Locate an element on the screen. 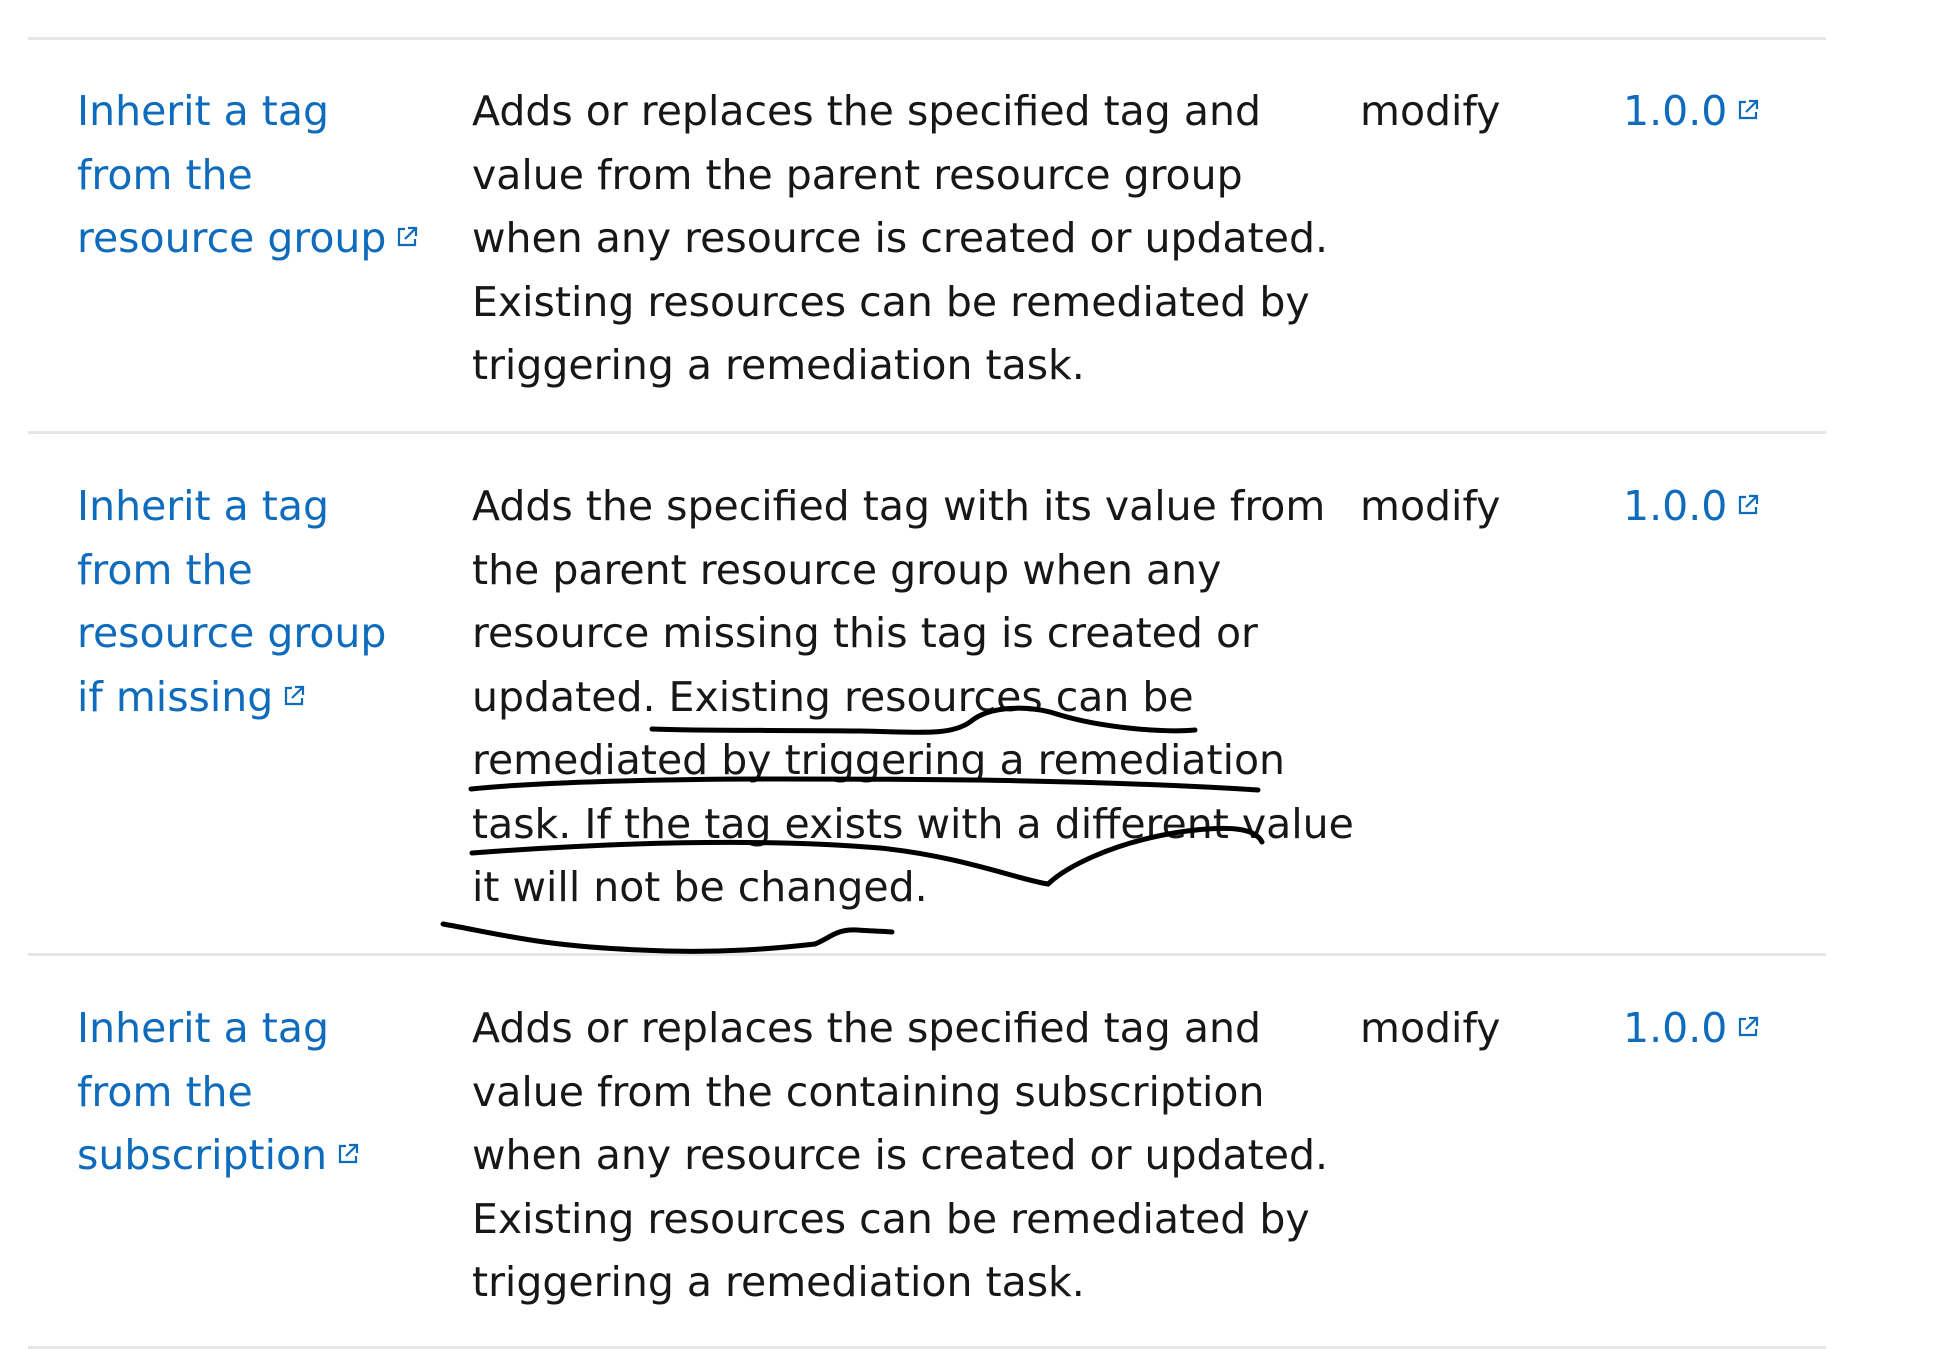 Image resolution: width=1934 pixels, height=1349 pixels. description-line: it will not be changed. is located at coordinates (700, 887).